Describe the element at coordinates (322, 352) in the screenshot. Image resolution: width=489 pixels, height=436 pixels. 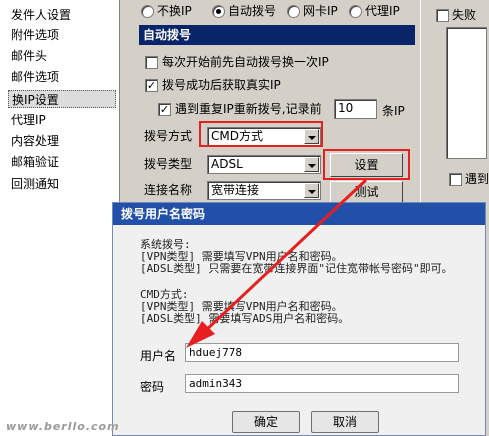
I see `username-input: hduej778` at that location.